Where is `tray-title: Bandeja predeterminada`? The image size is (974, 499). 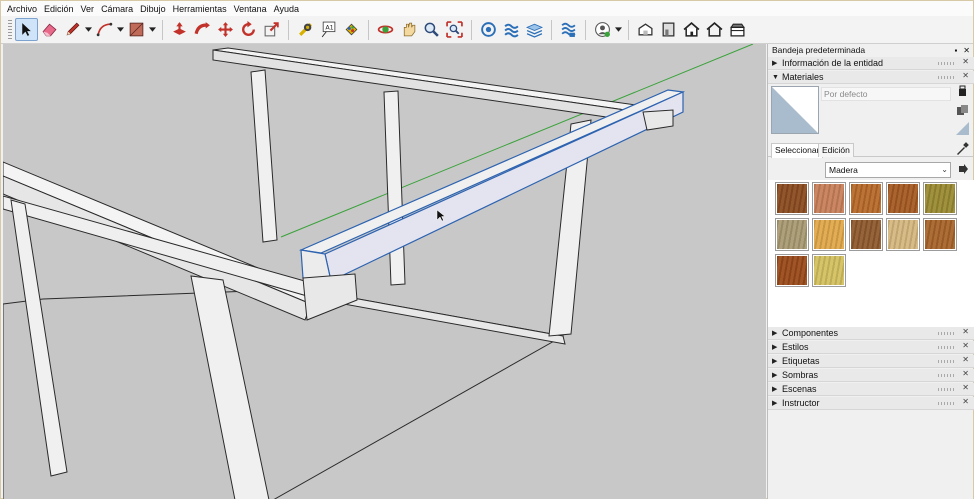
tray-title: Bandeja predeterminada is located at coordinates (819, 50).